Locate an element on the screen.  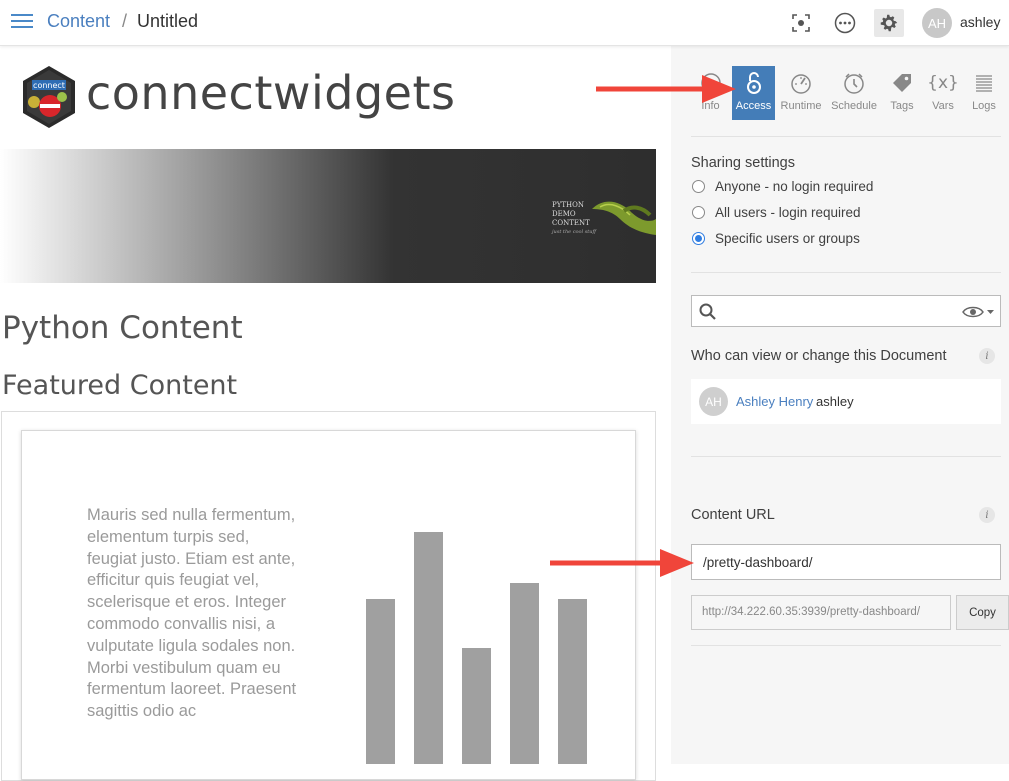
search-icon is located at coordinates (707, 311).